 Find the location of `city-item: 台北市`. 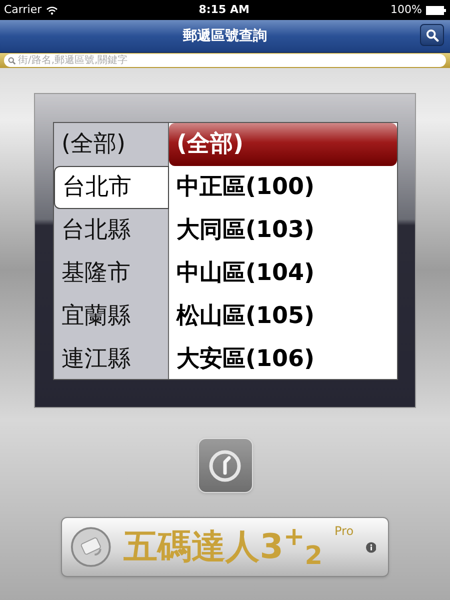

city-item: 台北市 is located at coordinates (111, 187).